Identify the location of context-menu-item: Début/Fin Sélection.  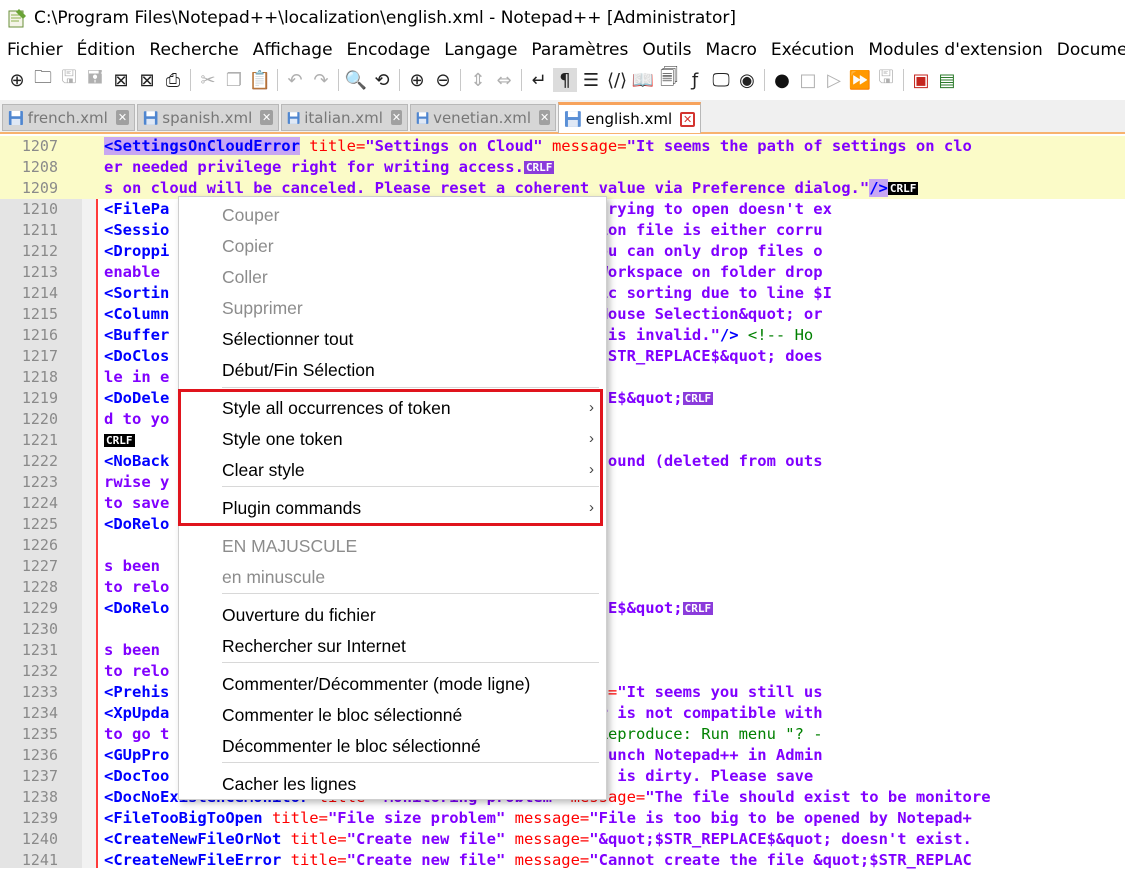
(392, 370).